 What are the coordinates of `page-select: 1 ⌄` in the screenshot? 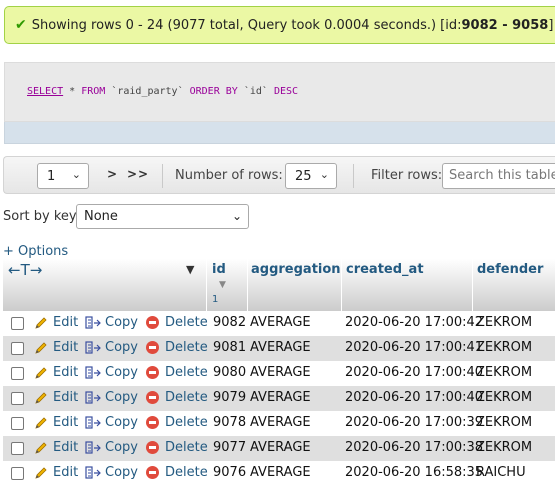 It's located at (63, 176).